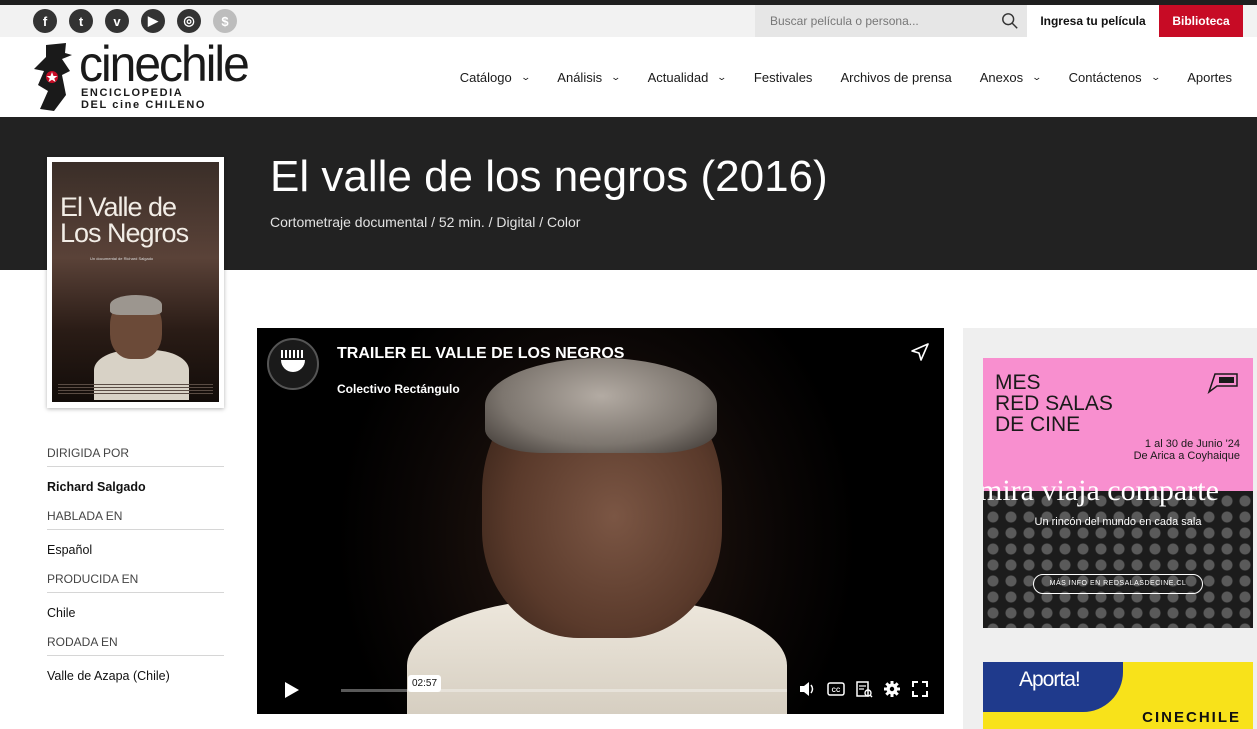  Describe the element at coordinates (920, 352) in the screenshot. I see `share-icon` at that location.